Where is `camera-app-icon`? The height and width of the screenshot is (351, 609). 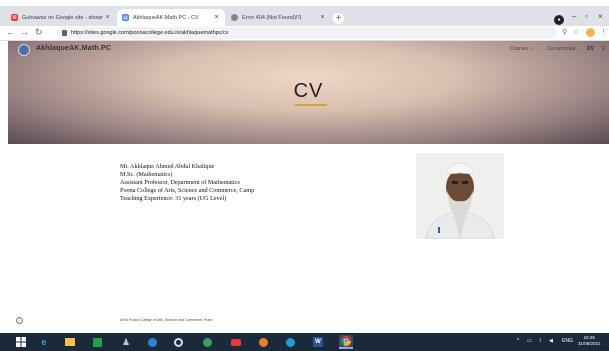 camera-app-icon is located at coordinates (236, 342).